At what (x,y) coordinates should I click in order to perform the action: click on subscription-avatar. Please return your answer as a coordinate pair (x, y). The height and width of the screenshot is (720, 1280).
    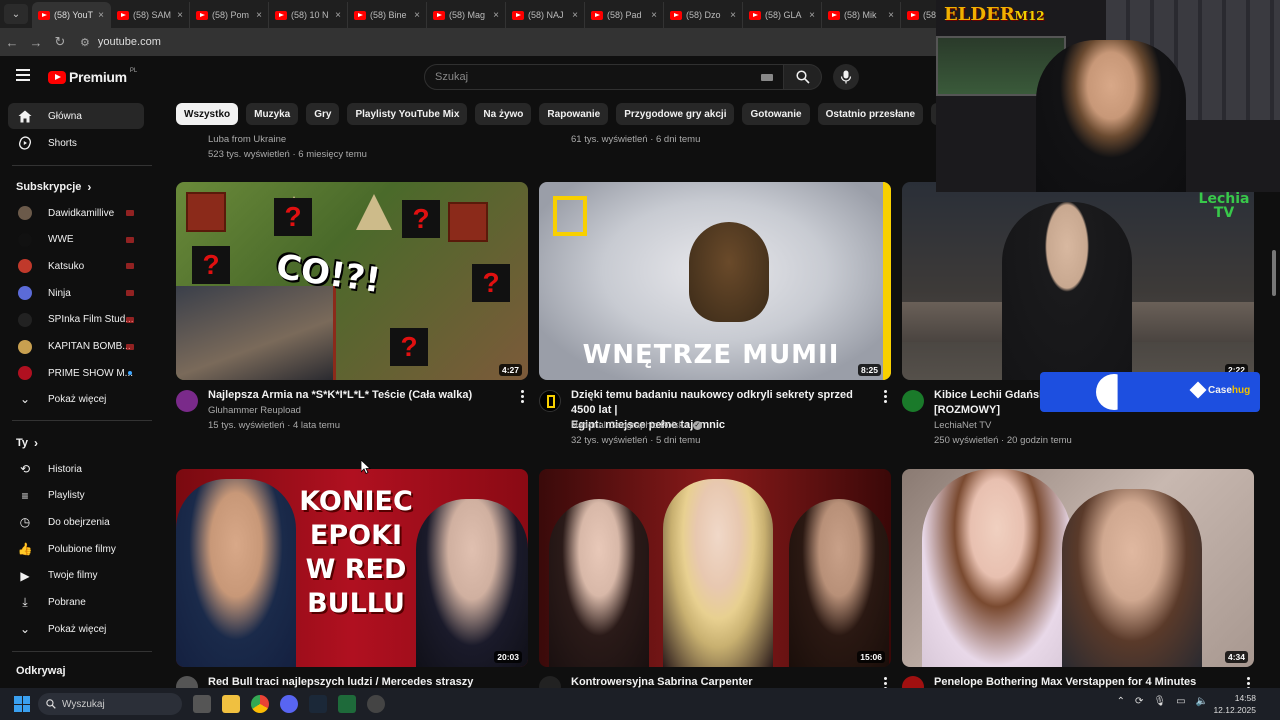
    Looking at the image, I should click on (25, 293).